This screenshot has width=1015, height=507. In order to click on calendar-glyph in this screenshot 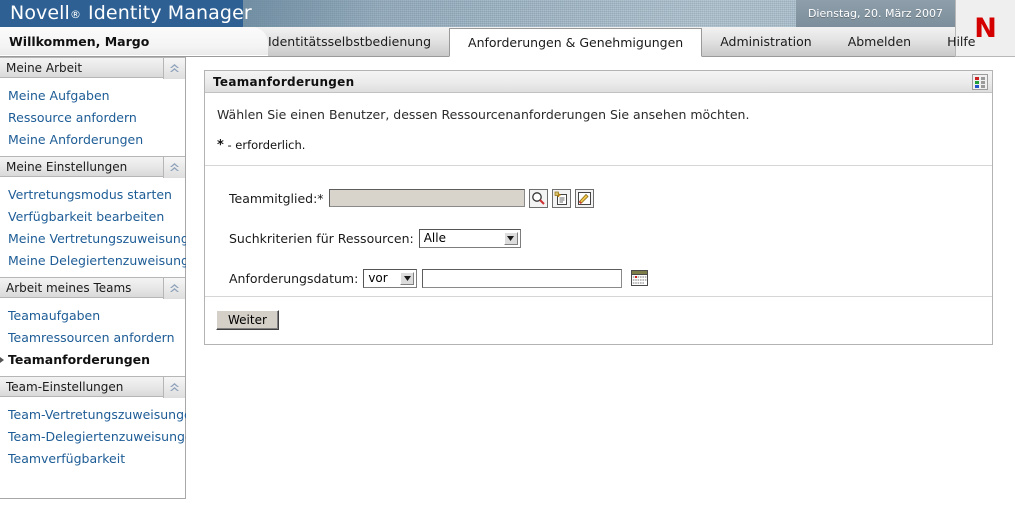, I will do `click(640, 278)`.